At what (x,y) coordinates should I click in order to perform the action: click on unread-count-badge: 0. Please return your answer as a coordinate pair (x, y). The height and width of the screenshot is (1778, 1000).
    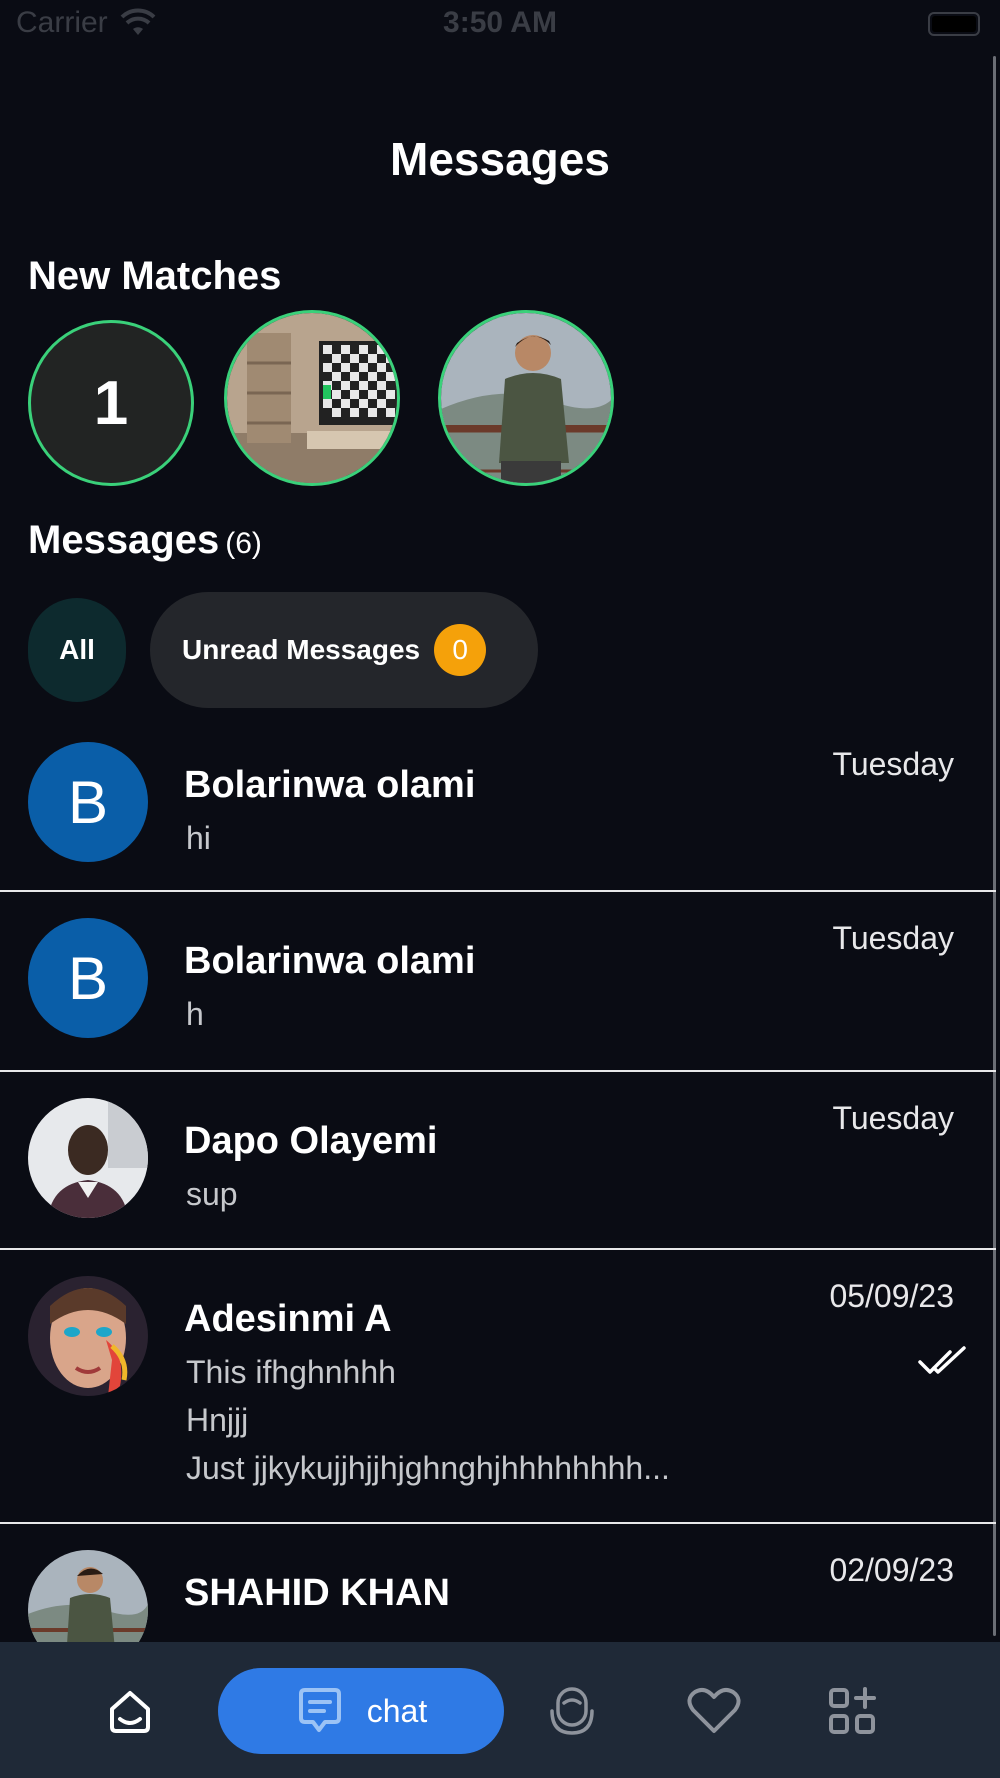
    Looking at the image, I should click on (460, 650).